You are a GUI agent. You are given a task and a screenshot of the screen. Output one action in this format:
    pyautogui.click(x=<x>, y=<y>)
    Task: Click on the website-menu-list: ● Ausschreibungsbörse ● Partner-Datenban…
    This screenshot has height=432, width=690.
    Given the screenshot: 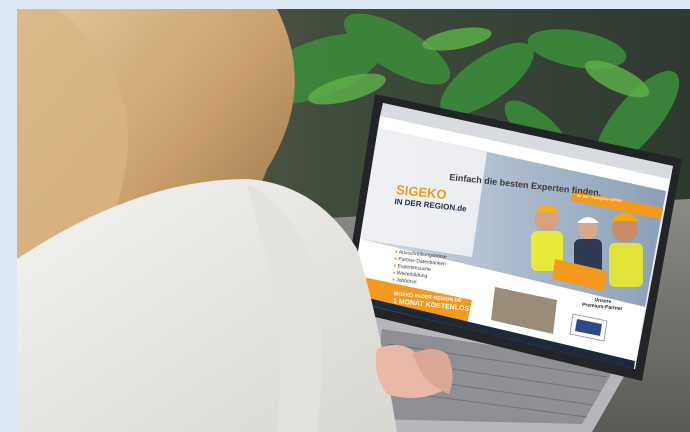 What is the action you would take?
    pyautogui.click(x=419, y=269)
    